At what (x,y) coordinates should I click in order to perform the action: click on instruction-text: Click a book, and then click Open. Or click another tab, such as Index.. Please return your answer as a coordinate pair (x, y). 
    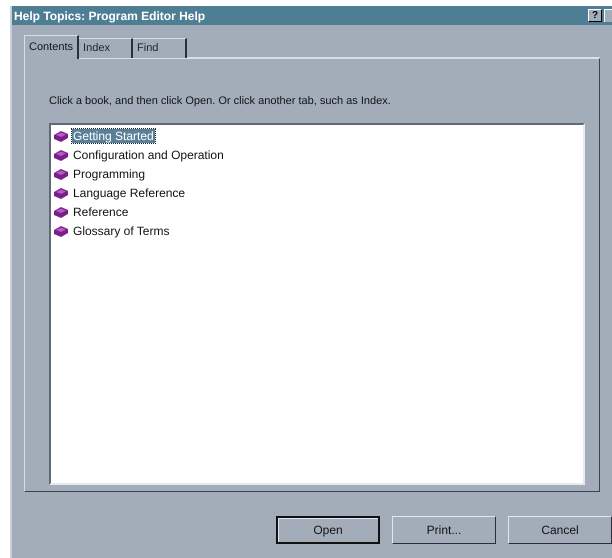
    Looking at the image, I should click on (220, 101).